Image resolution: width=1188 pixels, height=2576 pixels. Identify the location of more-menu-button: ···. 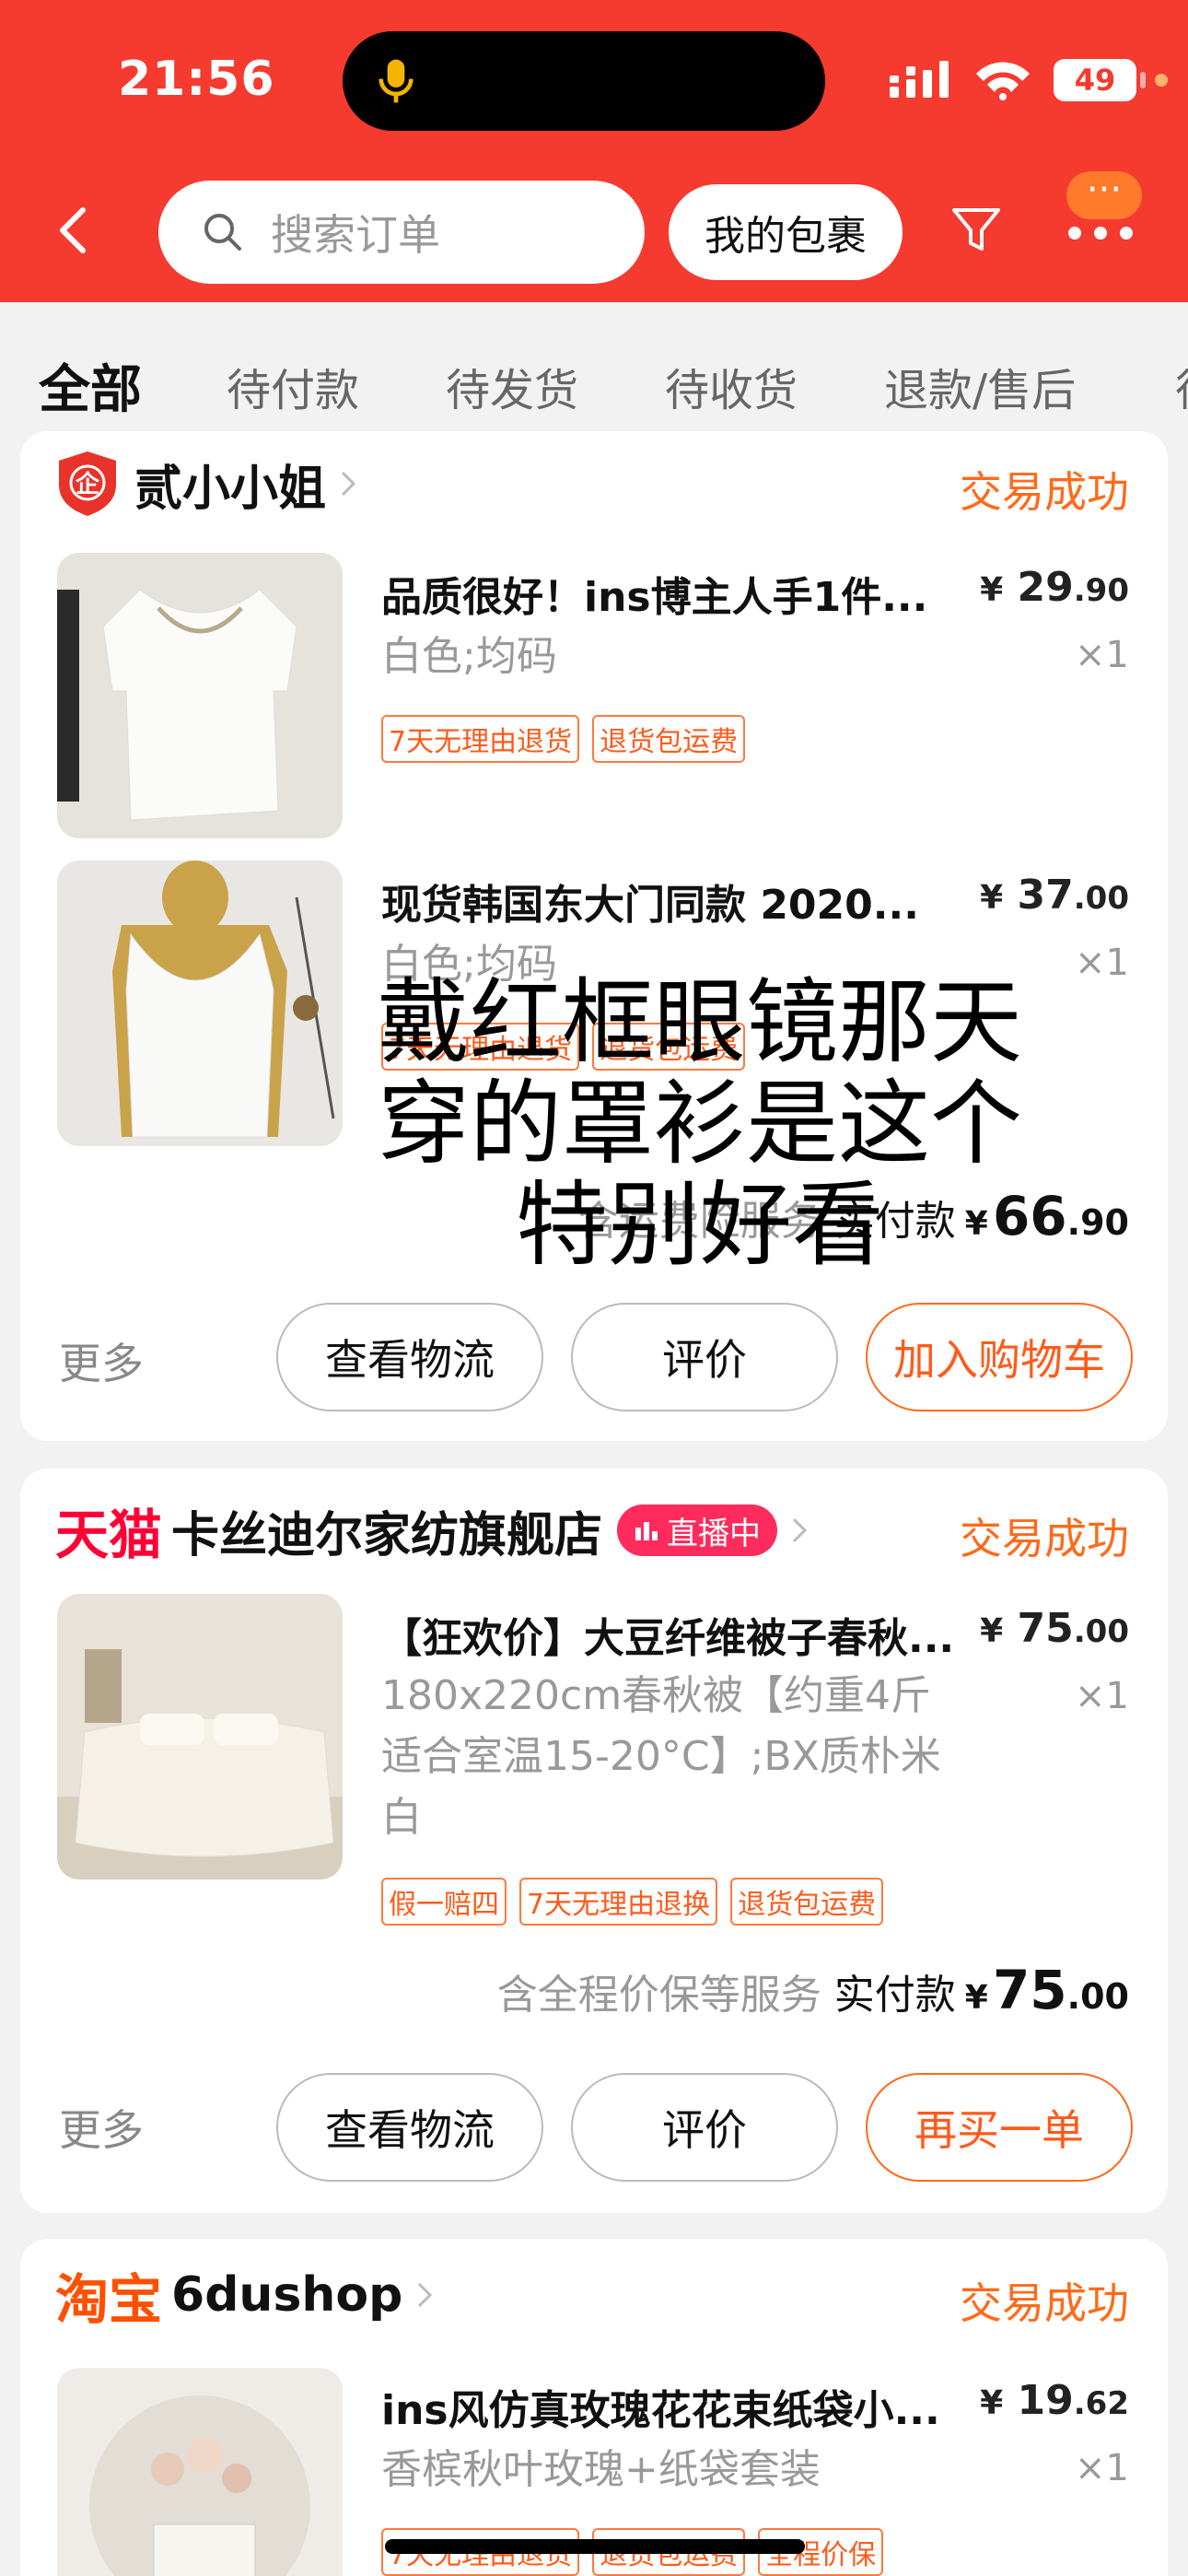
(1100, 215).